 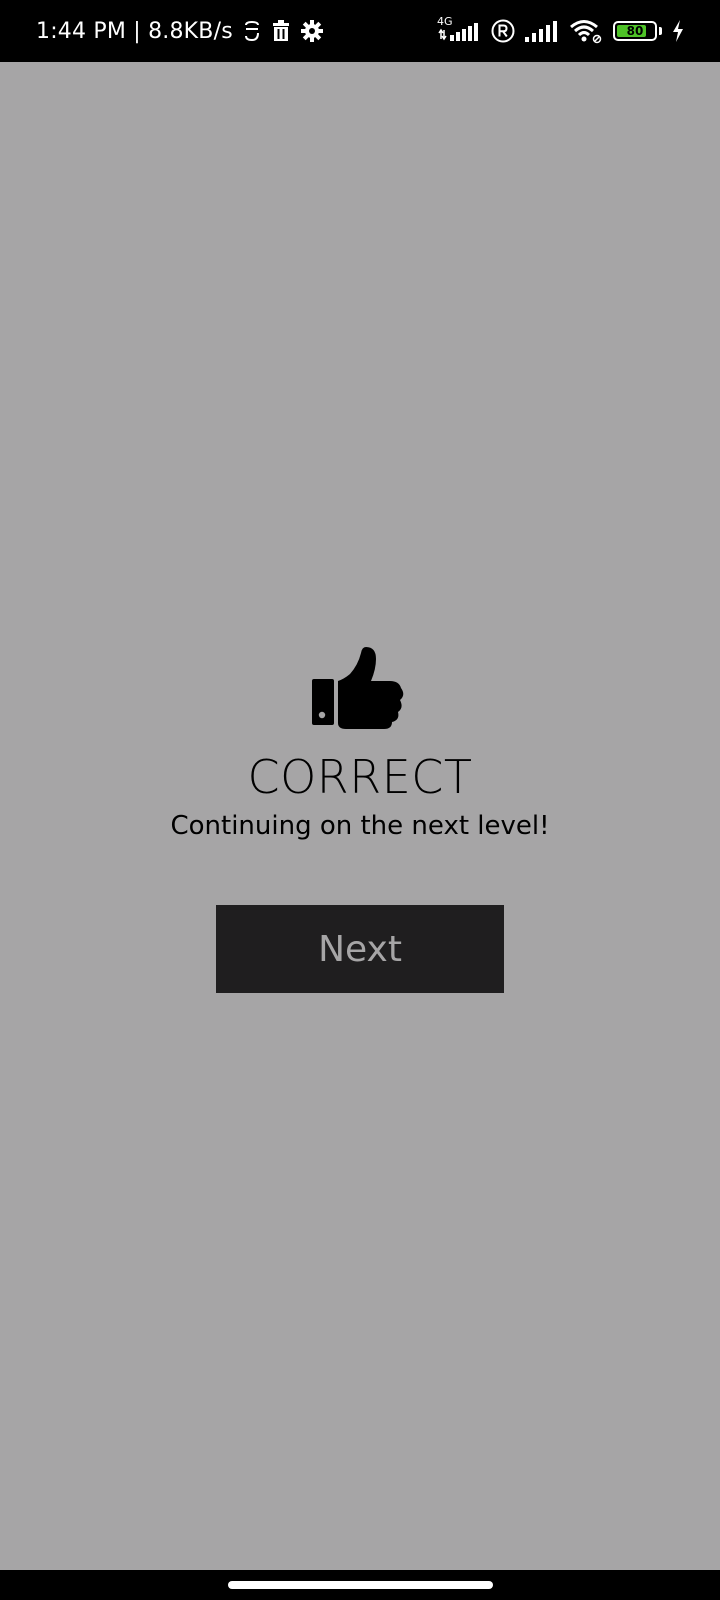 I want to click on mobile-signal-icon, so click(x=542, y=31).